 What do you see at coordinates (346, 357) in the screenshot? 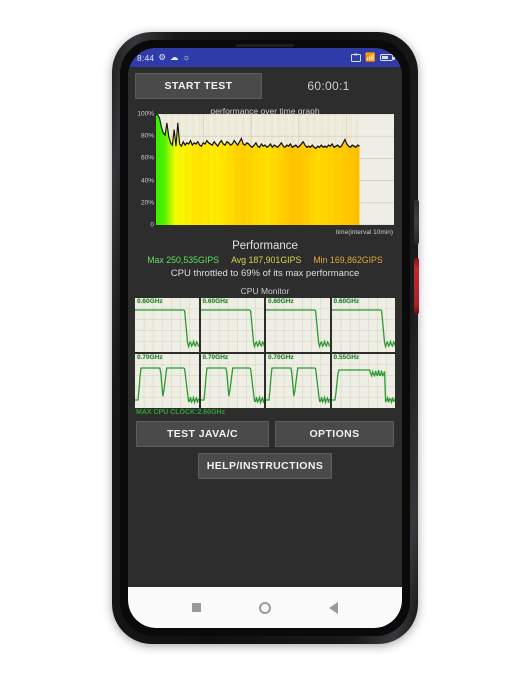
I see `cpu-core-freq-label: 0.55GHz` at bounding box center [346, 357].